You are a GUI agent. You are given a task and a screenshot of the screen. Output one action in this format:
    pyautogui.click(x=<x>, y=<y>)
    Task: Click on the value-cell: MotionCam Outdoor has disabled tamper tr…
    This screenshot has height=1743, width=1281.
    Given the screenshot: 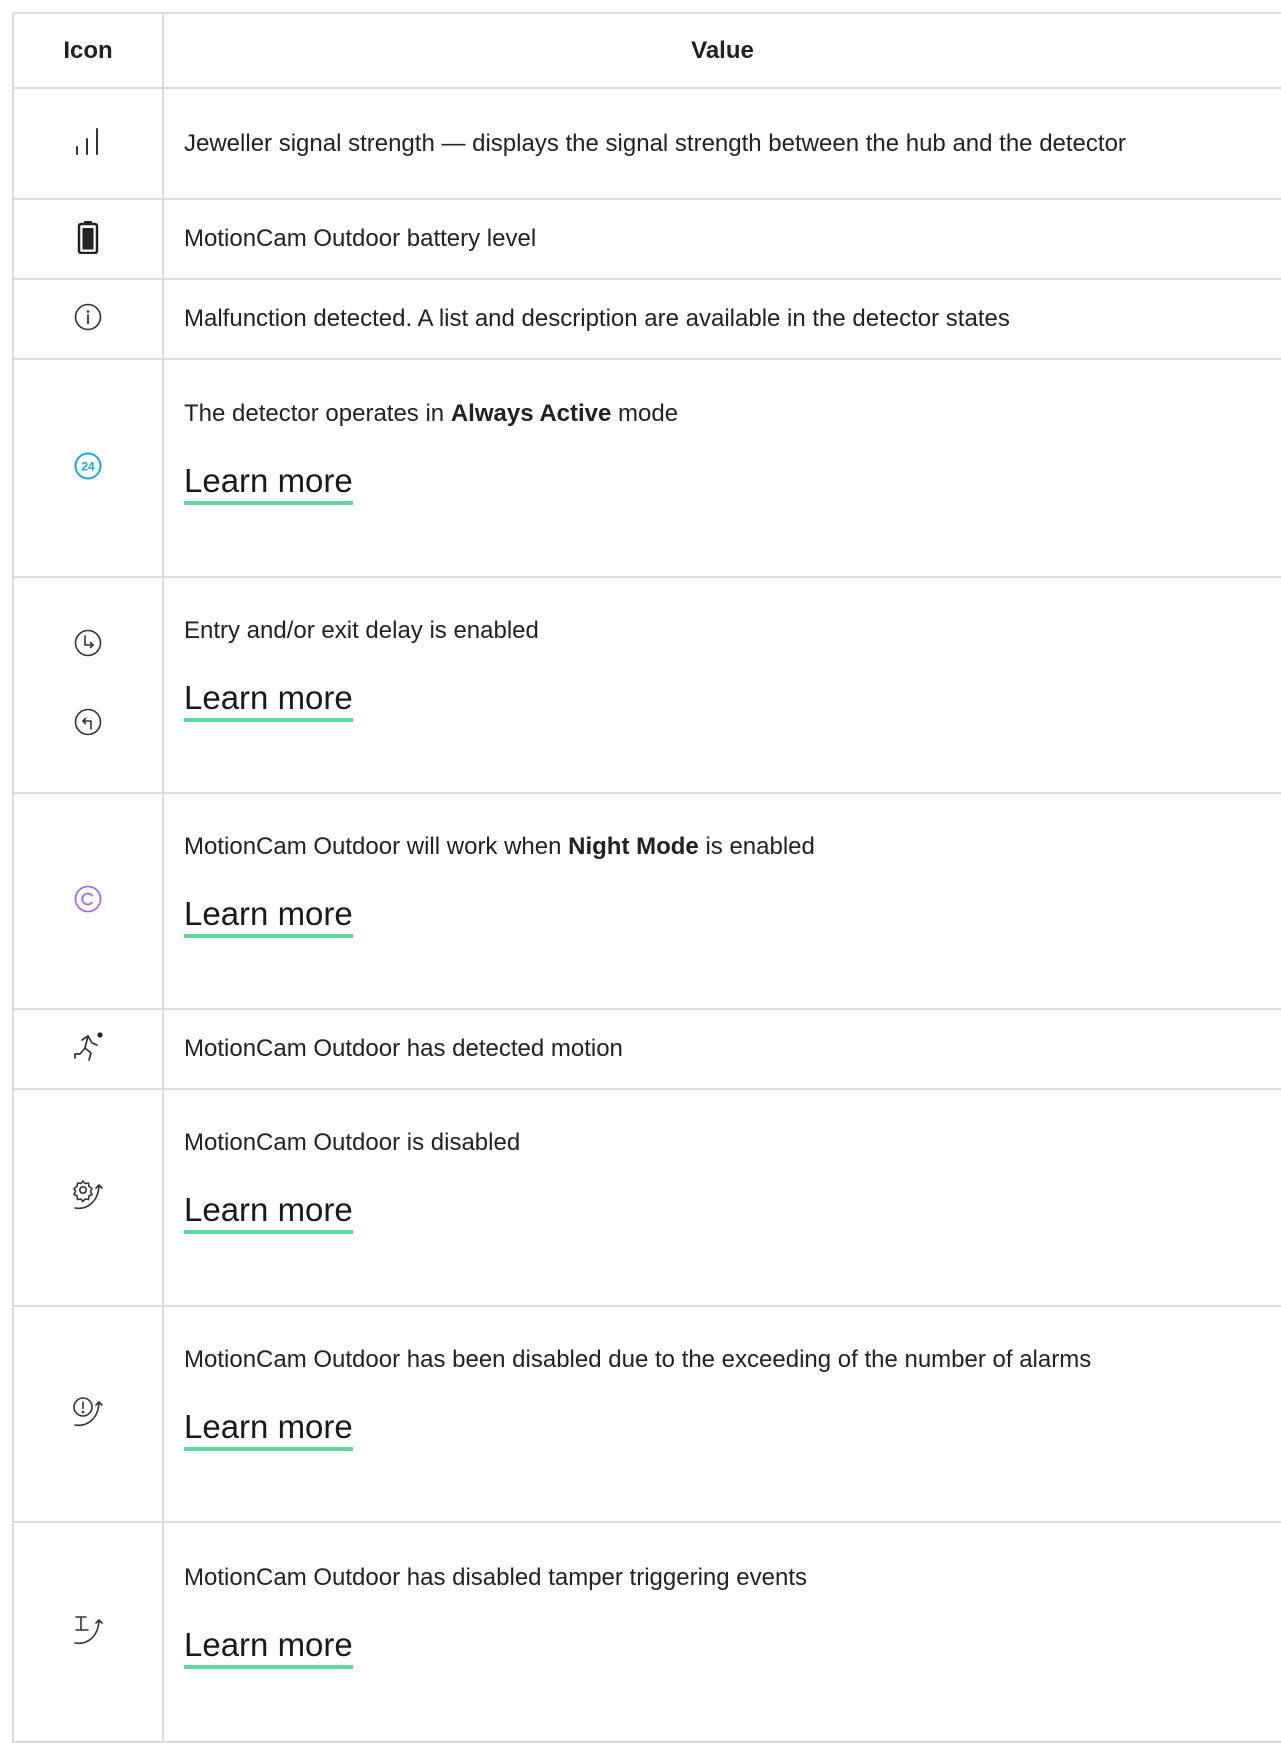 What is the action you would take?
    pyautogui.click(x=721, y=1632)
    